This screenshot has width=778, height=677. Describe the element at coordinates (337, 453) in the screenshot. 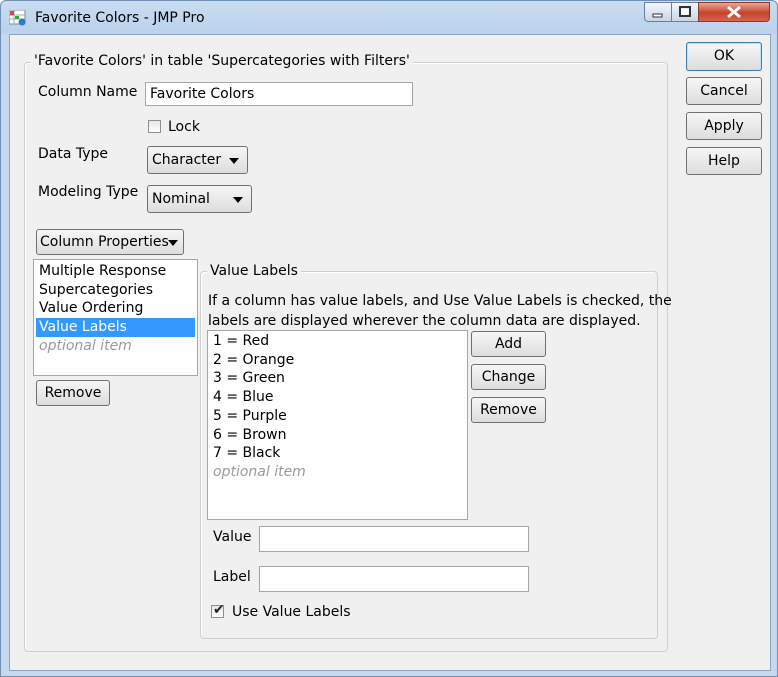

I see `list-item: 7 = Black` at that location.